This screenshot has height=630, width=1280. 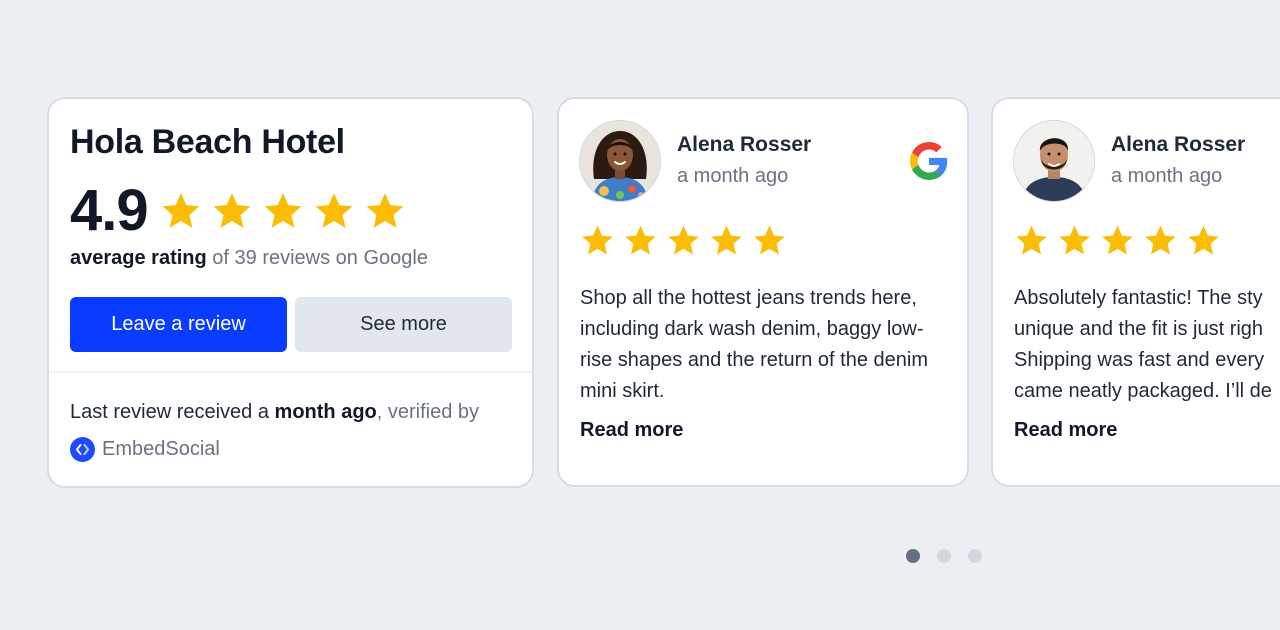 What do you see at coordinates (929, 161) in the screenshot?
I see `google-icon` at bounding box center [929, 161].